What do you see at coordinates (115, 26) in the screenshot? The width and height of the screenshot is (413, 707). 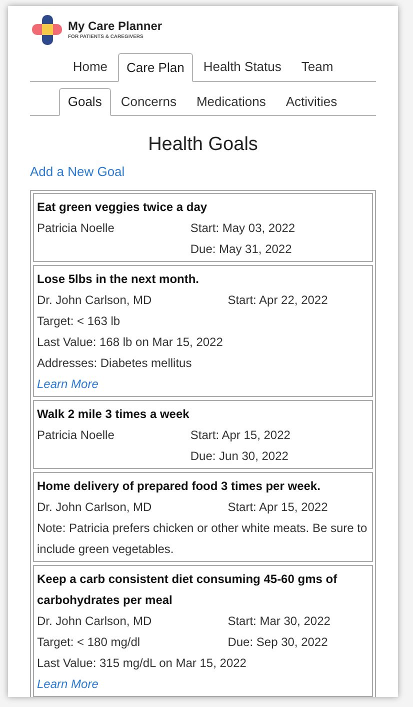 I see `app-title: My Care Planner` at bounding box center [115, 26].